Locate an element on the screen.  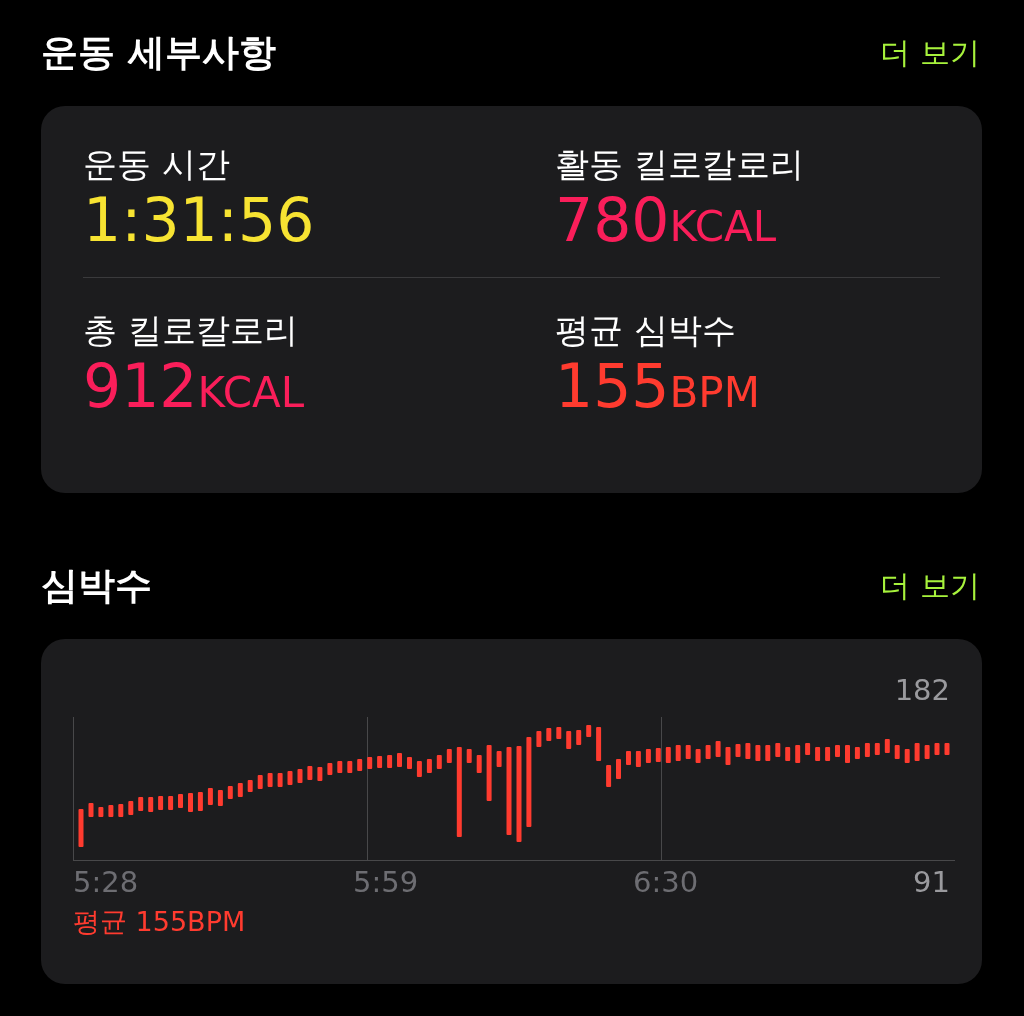
metric-label: 총 킬로칼로리 is located at coordinates (191, 330).